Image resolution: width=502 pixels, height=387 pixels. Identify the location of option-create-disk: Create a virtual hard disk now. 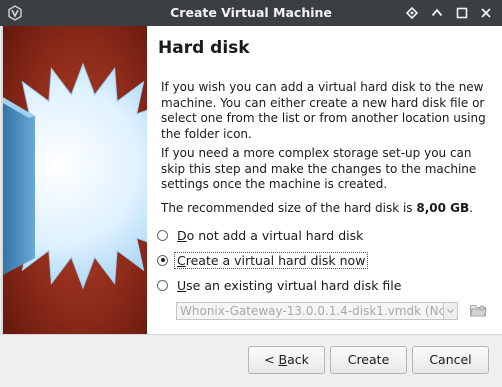
(263, 260).